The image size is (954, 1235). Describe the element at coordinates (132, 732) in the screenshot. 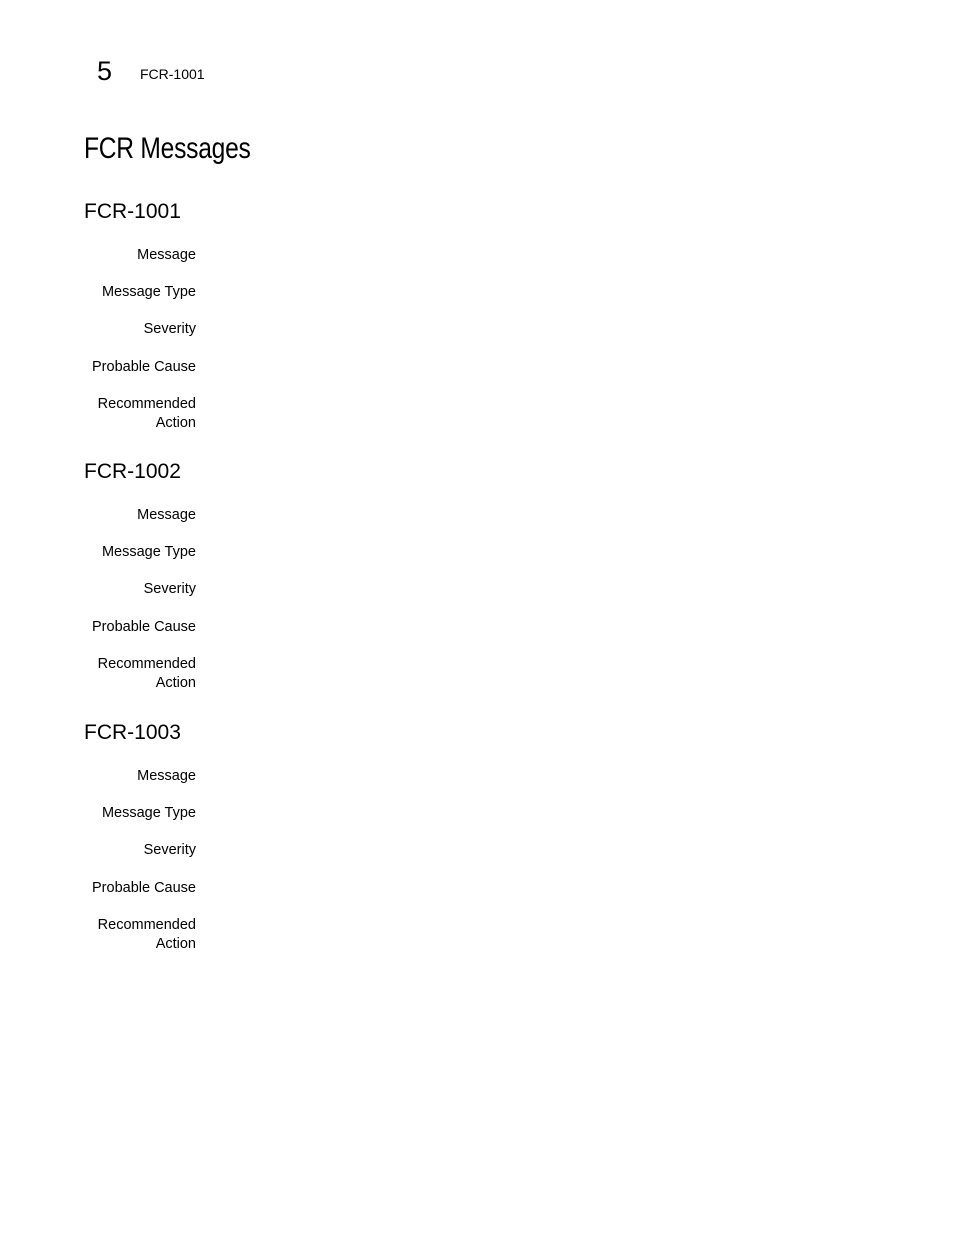

I see `section-heading: FCR-1003` at that location.